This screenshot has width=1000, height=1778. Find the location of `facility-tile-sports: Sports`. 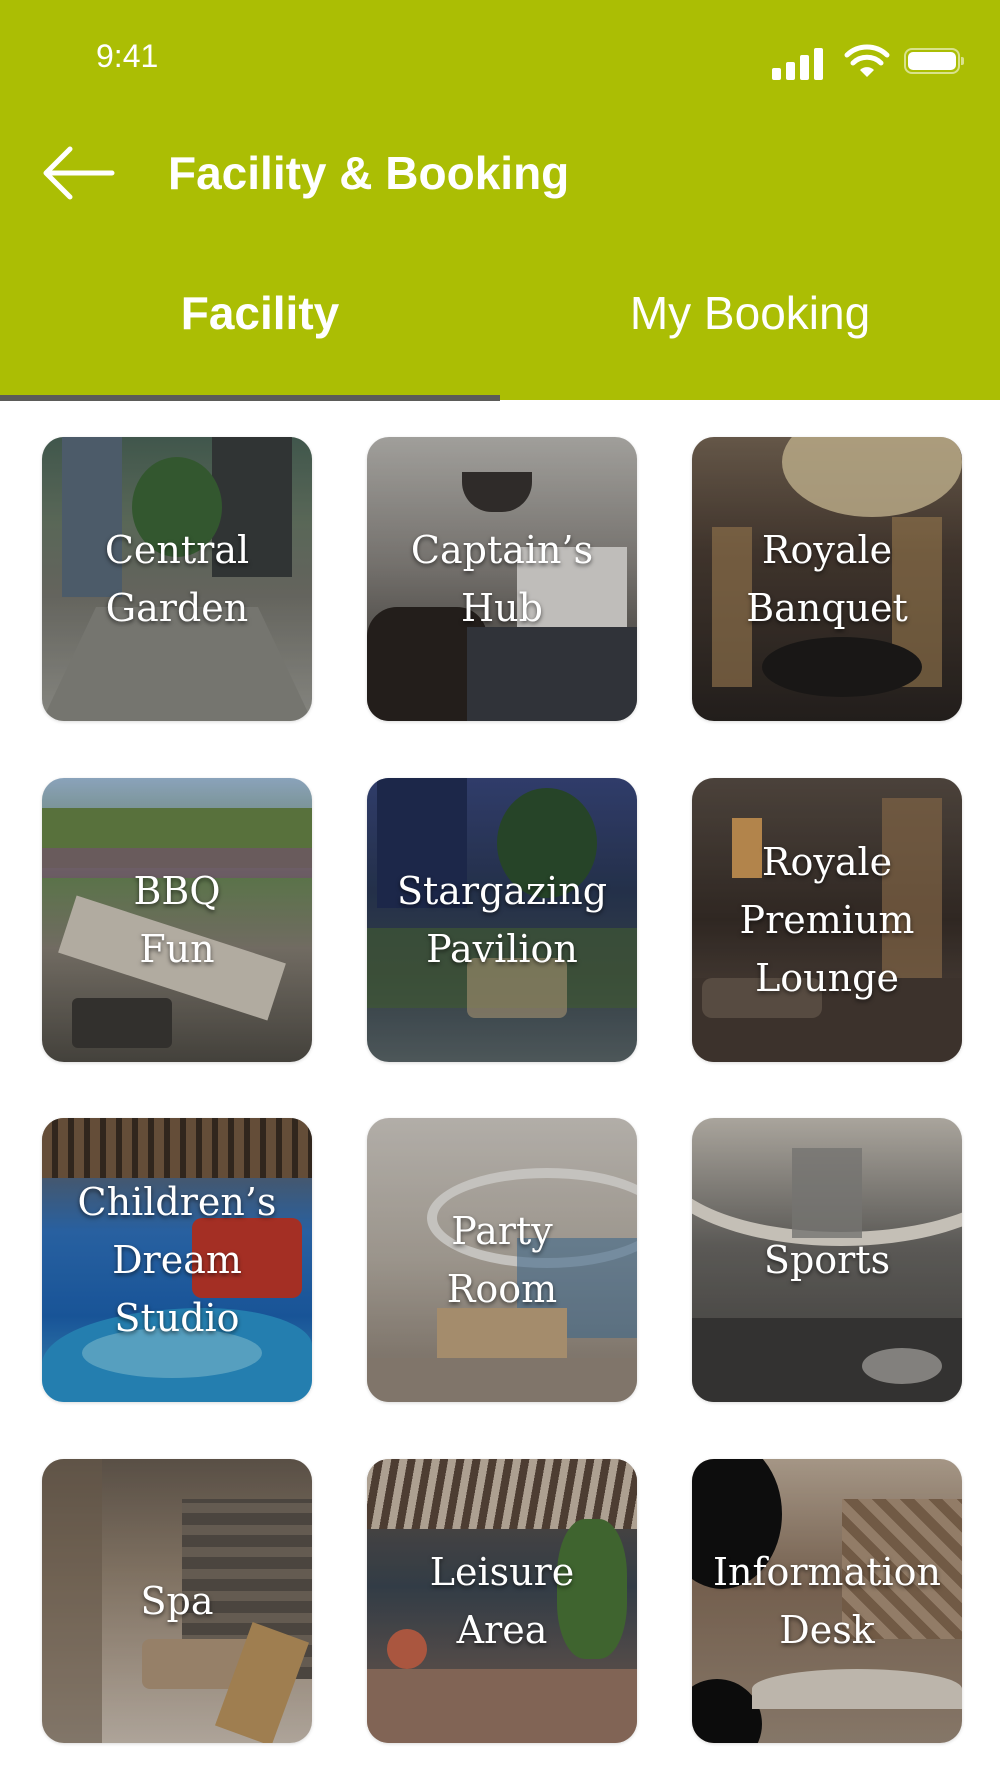

facility-tile-sports: Sports is located at coordinates (827, 1260).